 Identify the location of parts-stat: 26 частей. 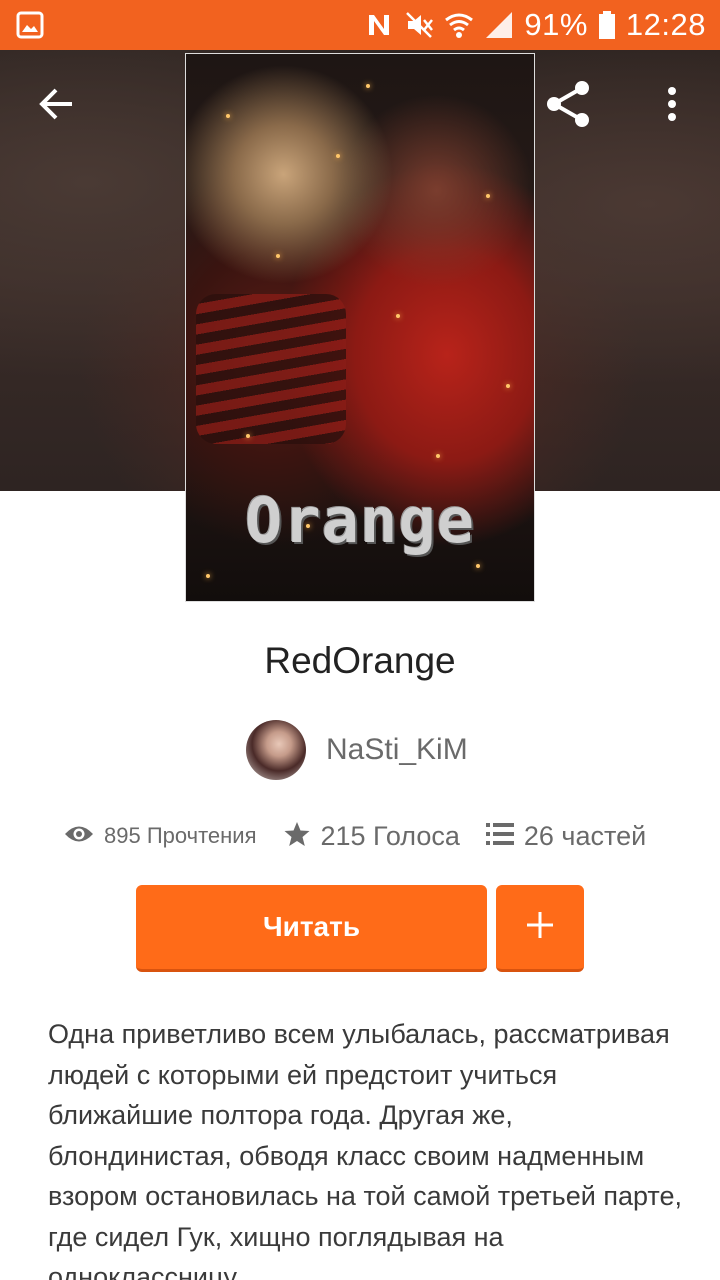
(566, 836).